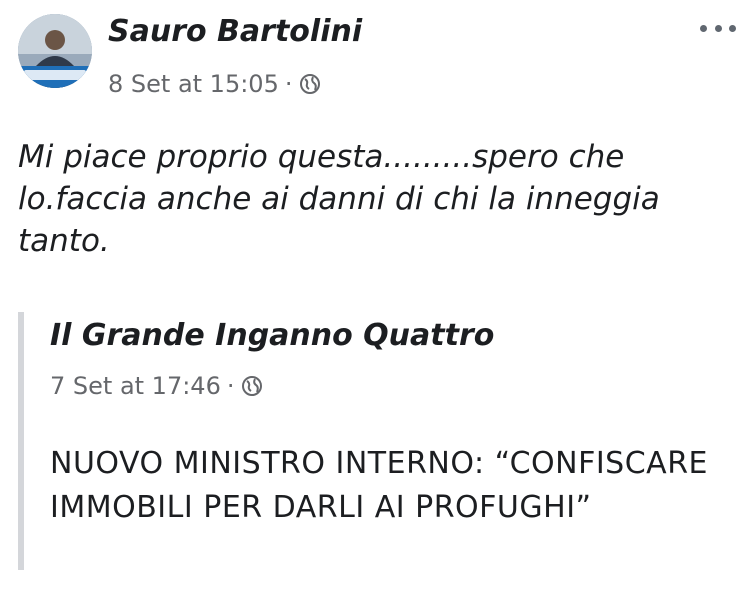 The height and width of the screenshot is (592, 754). What do you see at coordinates (235, 31) in the screenshot?
I see `author-name: Sauro Bartolini` at bounding box center [235, 31].